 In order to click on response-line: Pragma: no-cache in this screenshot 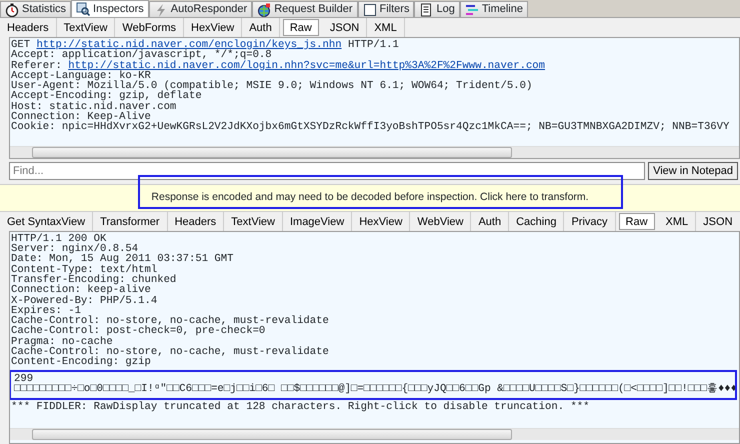, I will do `click(62, 342)`.